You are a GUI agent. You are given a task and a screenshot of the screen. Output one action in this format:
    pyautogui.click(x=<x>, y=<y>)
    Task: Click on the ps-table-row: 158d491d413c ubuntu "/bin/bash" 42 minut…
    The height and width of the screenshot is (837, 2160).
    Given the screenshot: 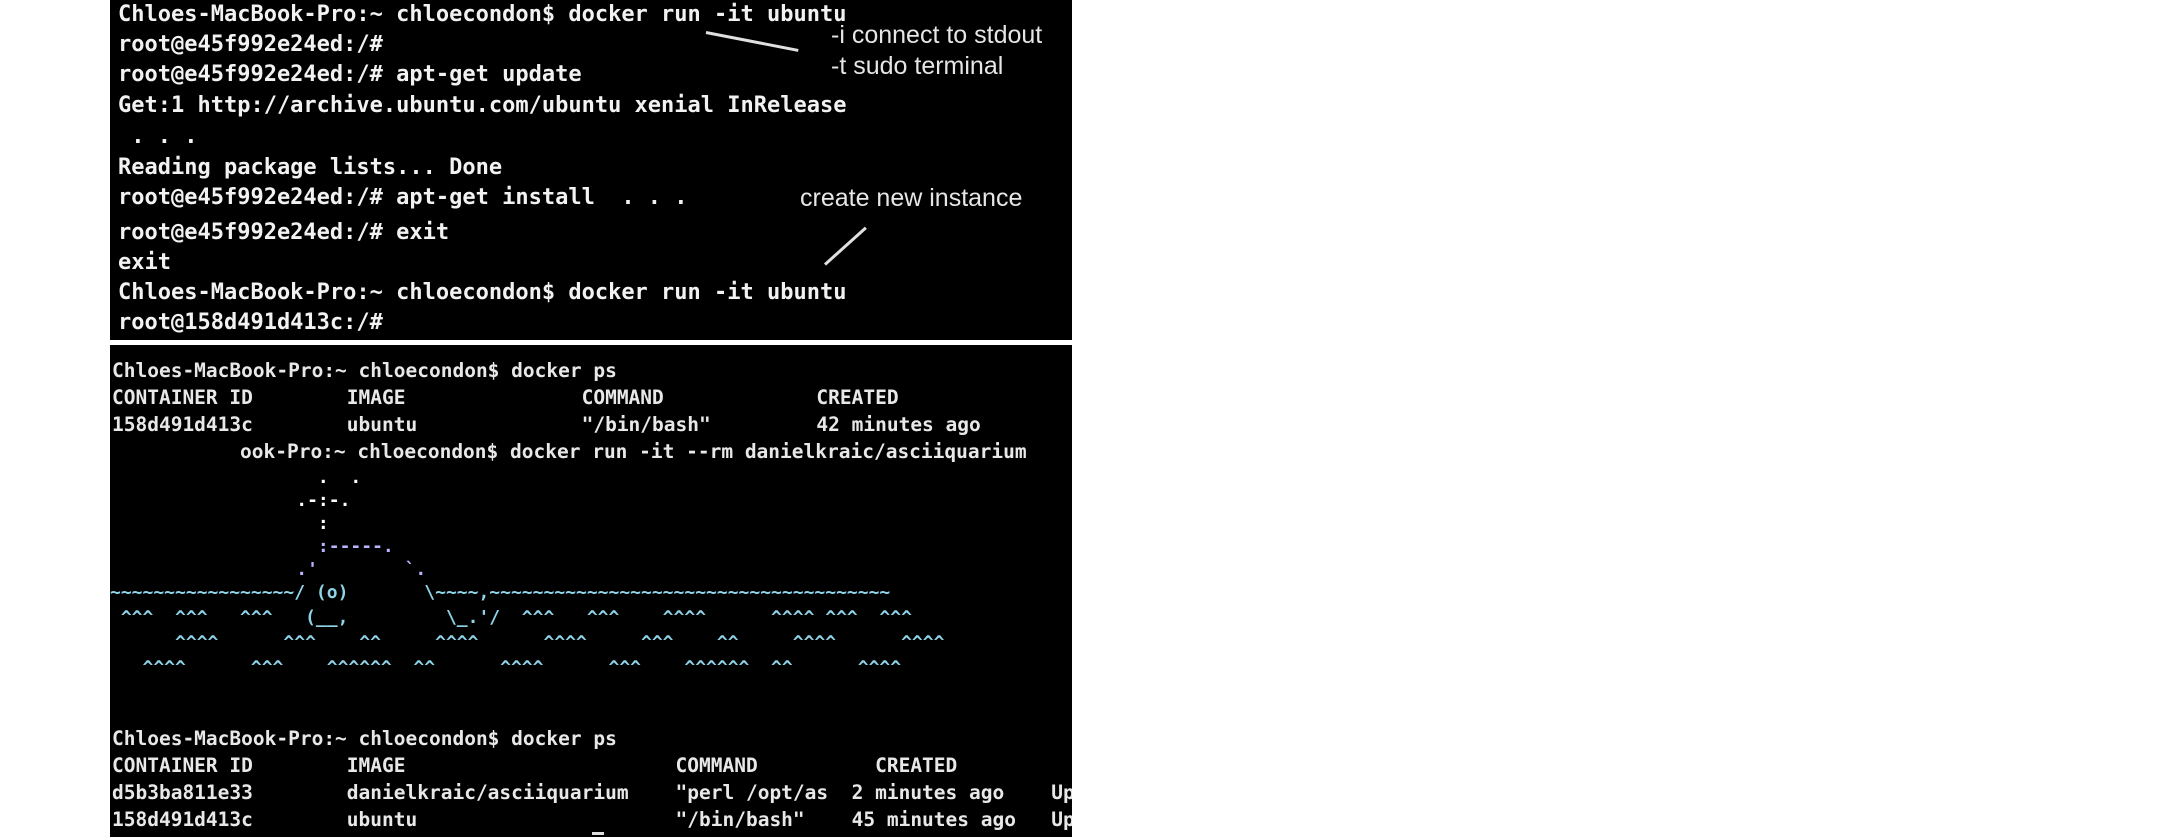 What is the action you would take?
    pyautogui.click(x=546, y=424)
    